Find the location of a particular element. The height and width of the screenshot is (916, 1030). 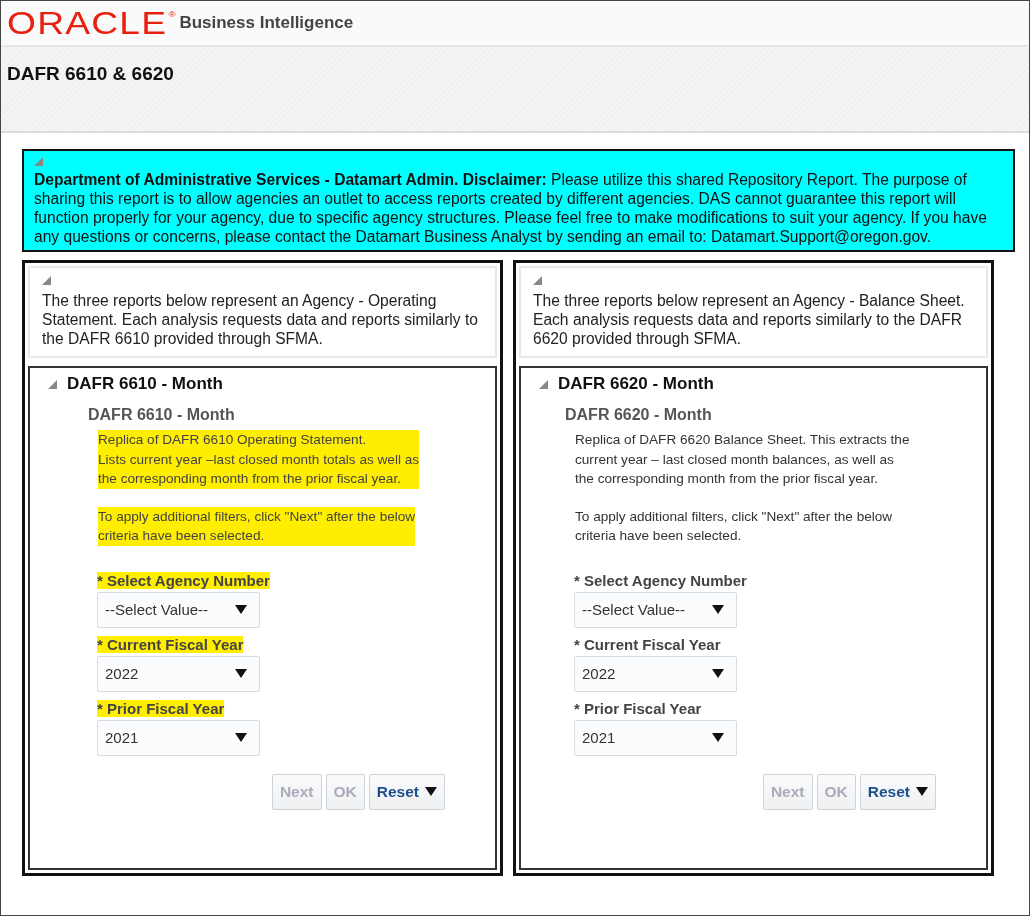

oracle-logo: ORACLE® is located at coordinates (91, 23).